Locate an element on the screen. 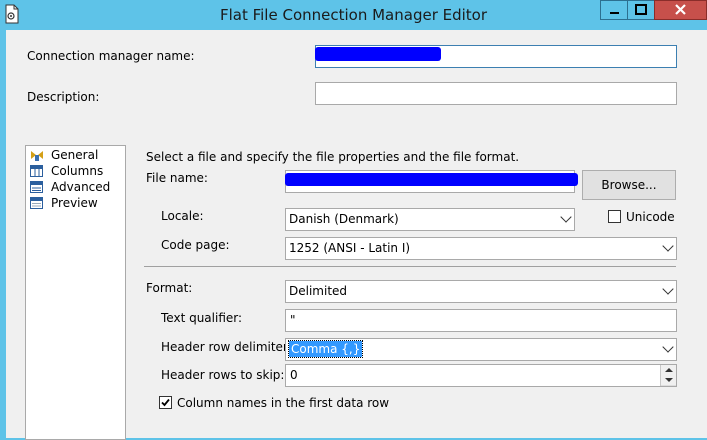 This screenshot has height=440, width=707. text-qualifier-label: Text qualifier: is located at coordinates (202, 318).